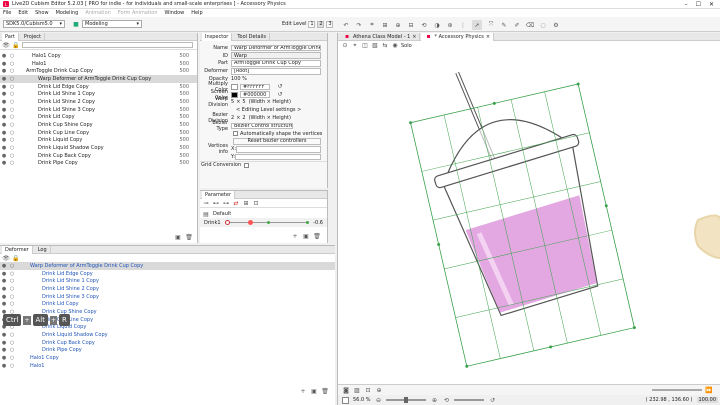  What do you see at coordinates (306, 236) in the screenshot?
I see `folder-icon: ▣` at bounding box center [306, 236].